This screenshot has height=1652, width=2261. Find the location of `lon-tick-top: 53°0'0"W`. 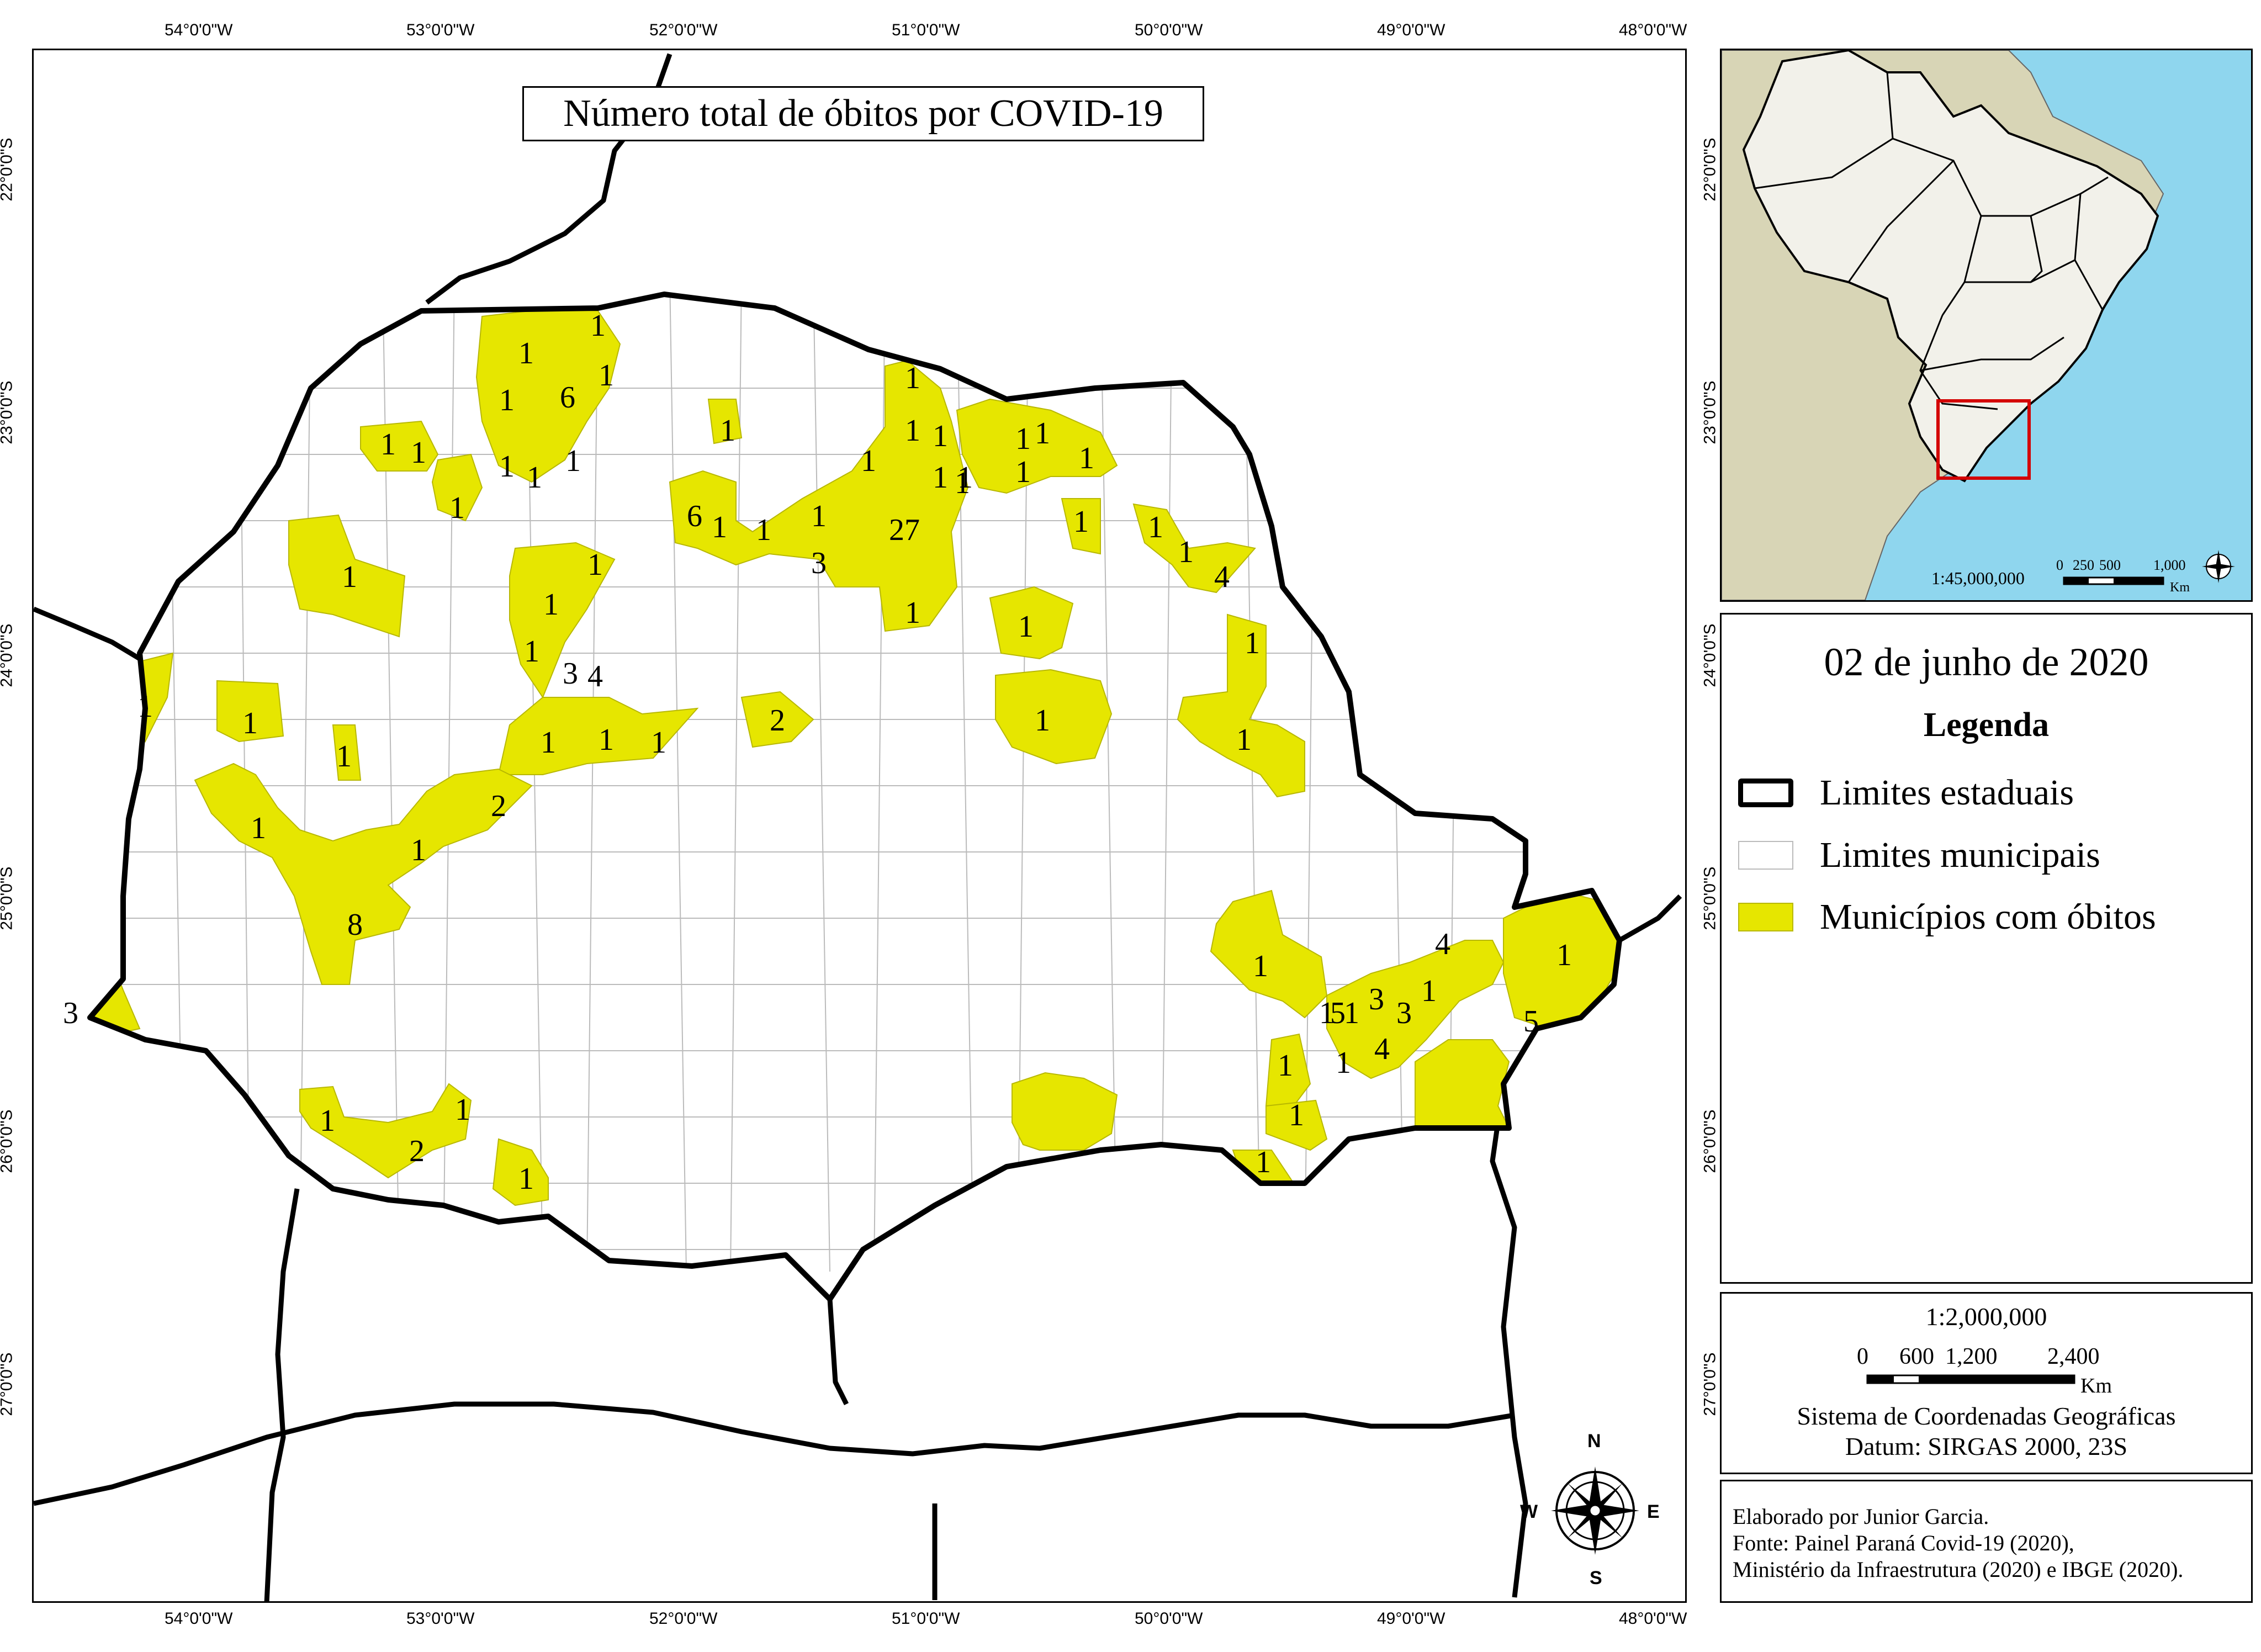

lon-tick-top: 53°0'0"W is located at coordinates (441, 30).